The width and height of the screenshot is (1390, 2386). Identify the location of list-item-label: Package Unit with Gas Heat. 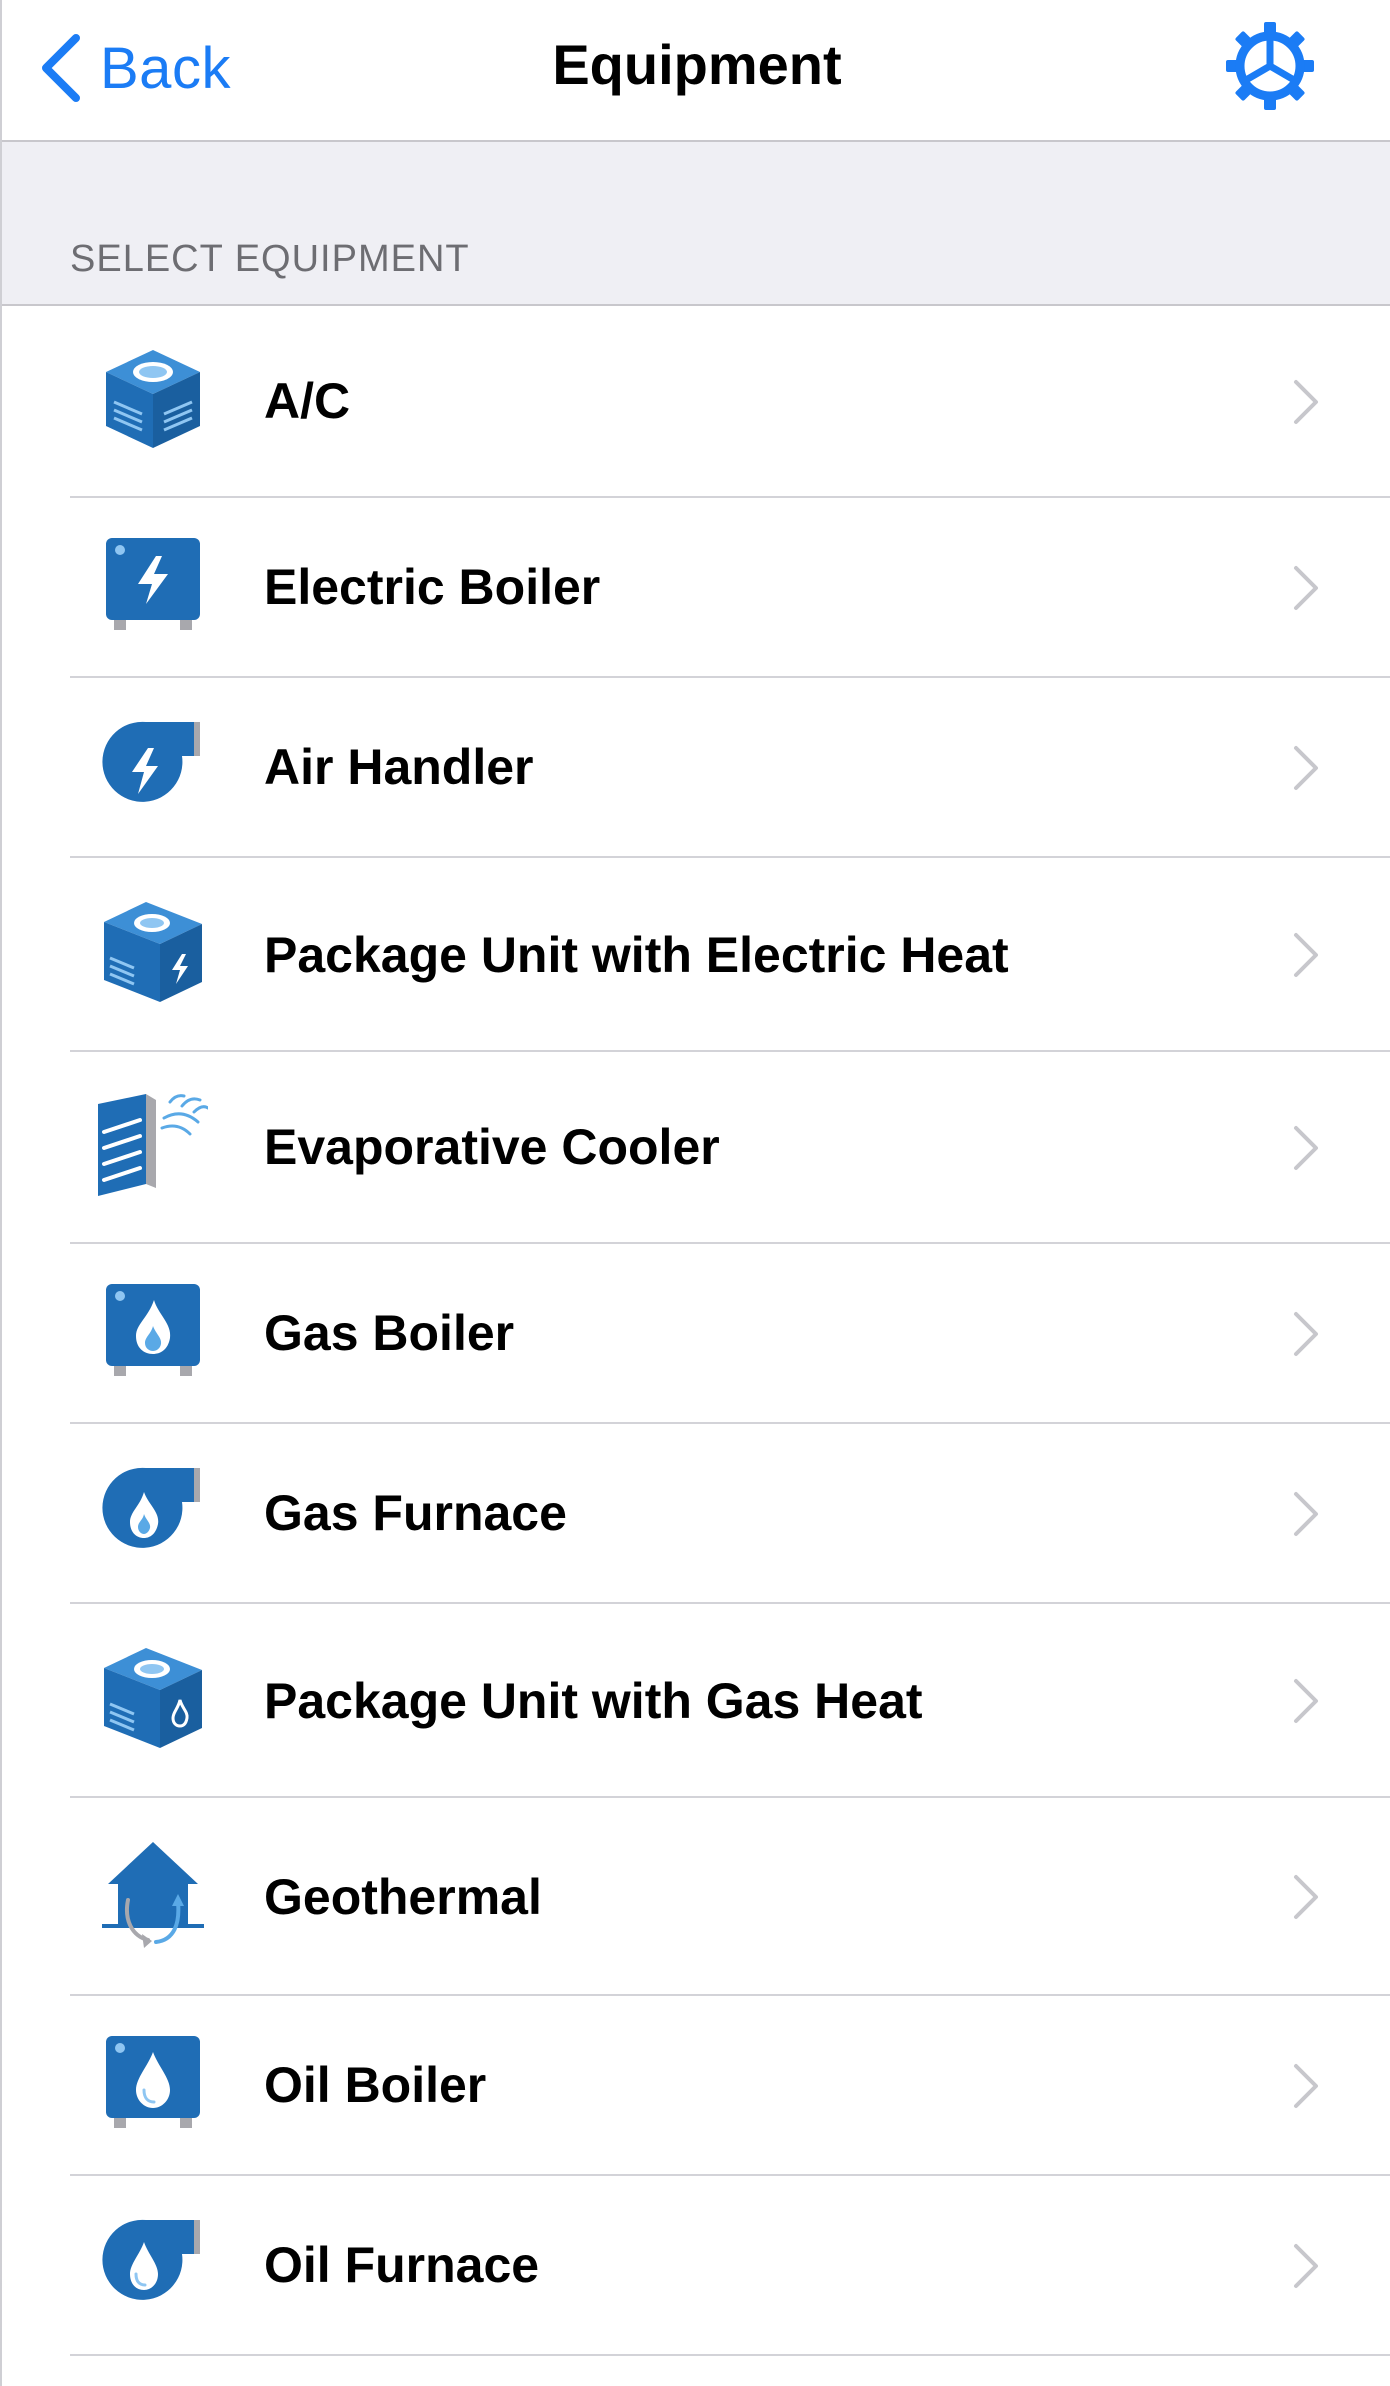
(593, 1701).